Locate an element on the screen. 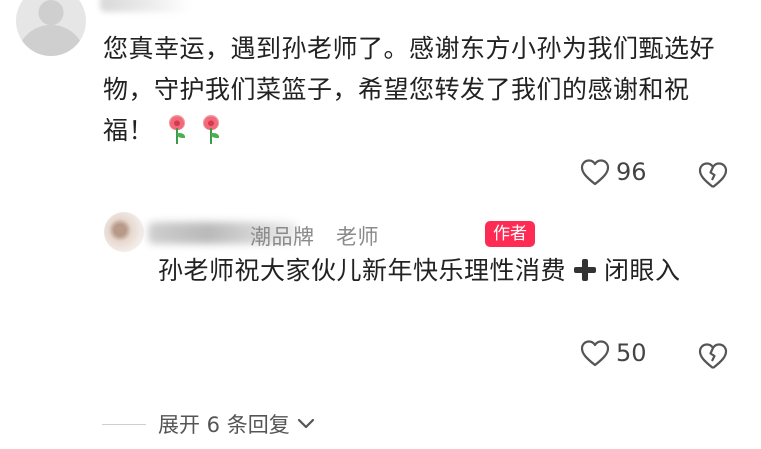 This screenshot has width=761, height=449. expand-replies-button: 展开 6 条回复 is located at coordinates (237, 424).